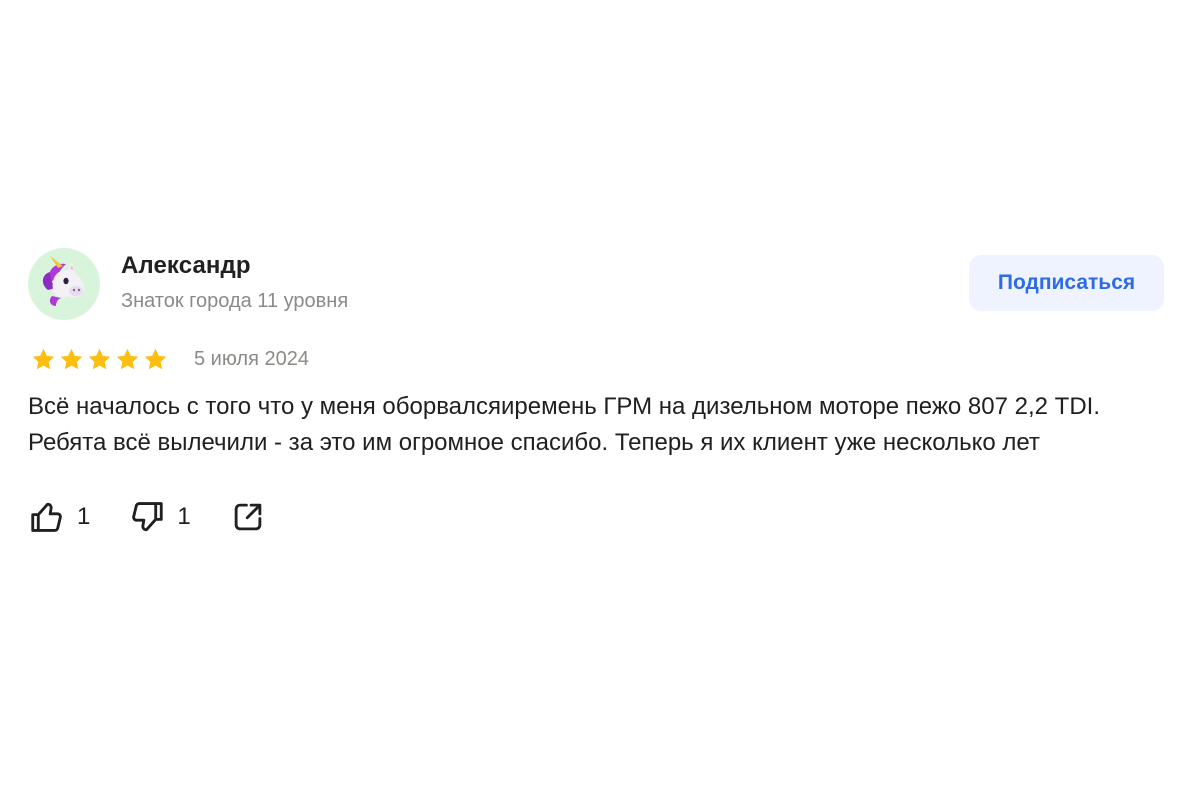 This screenshot has height=800, width=1200. What do you see at coordinates (148, 517) in the screenshot?
I see `thumbs-down-icon` at bounding box center [148, 517].